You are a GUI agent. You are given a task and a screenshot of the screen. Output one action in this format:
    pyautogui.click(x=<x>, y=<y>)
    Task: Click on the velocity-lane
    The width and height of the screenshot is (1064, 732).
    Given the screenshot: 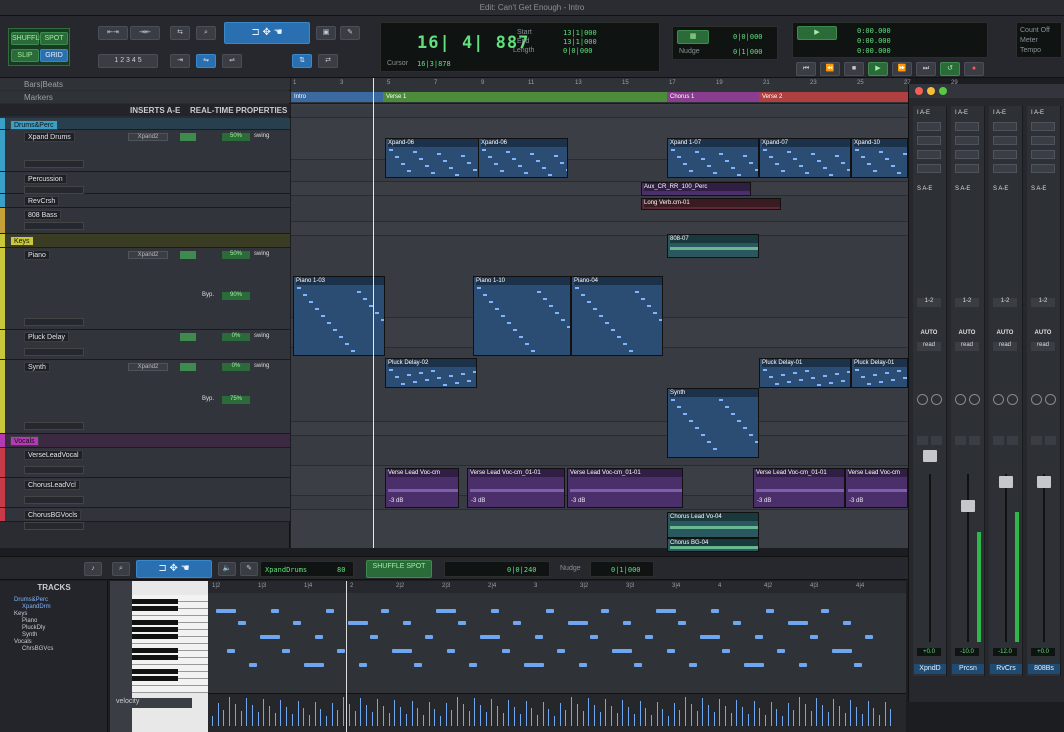 What is the action you would take?
    pyautogui.click(x=557, y=712)
    